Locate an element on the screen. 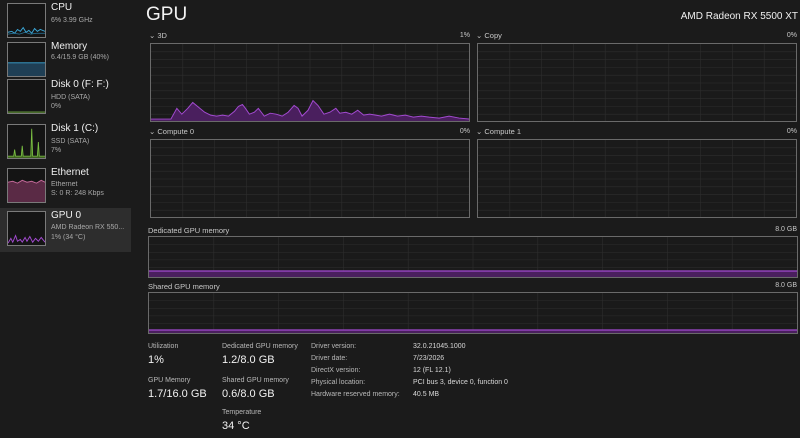 The height and width of the screenshot is (438, 800). engine-selector-copy: ⌄ Copy is located at coordinates (489, 35).